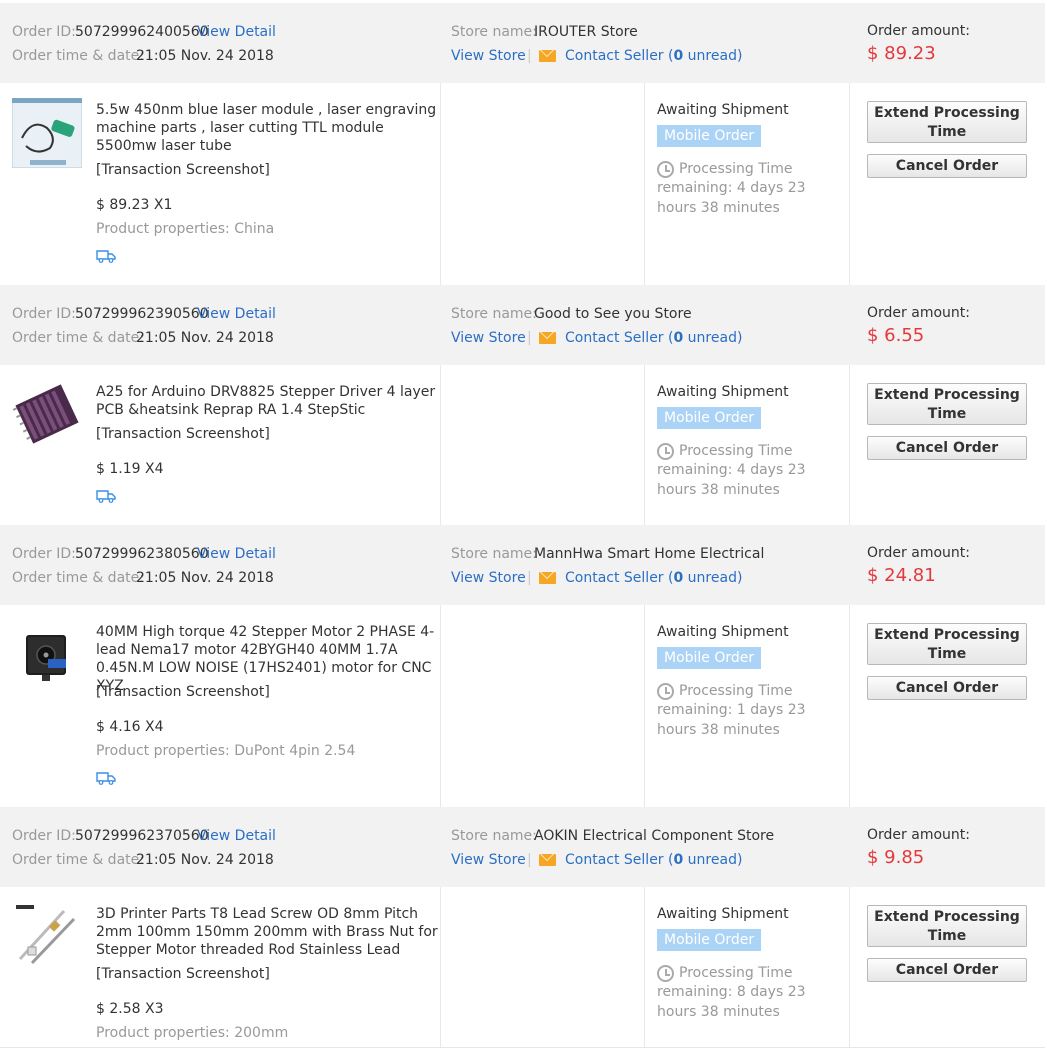 This screenshot has height=1048, width=1047. What do you see at coordinates (130, 1009) in the screenshot?
I see `price-quantity: $ 2.58 X3` at bounding box center [130, 1009].